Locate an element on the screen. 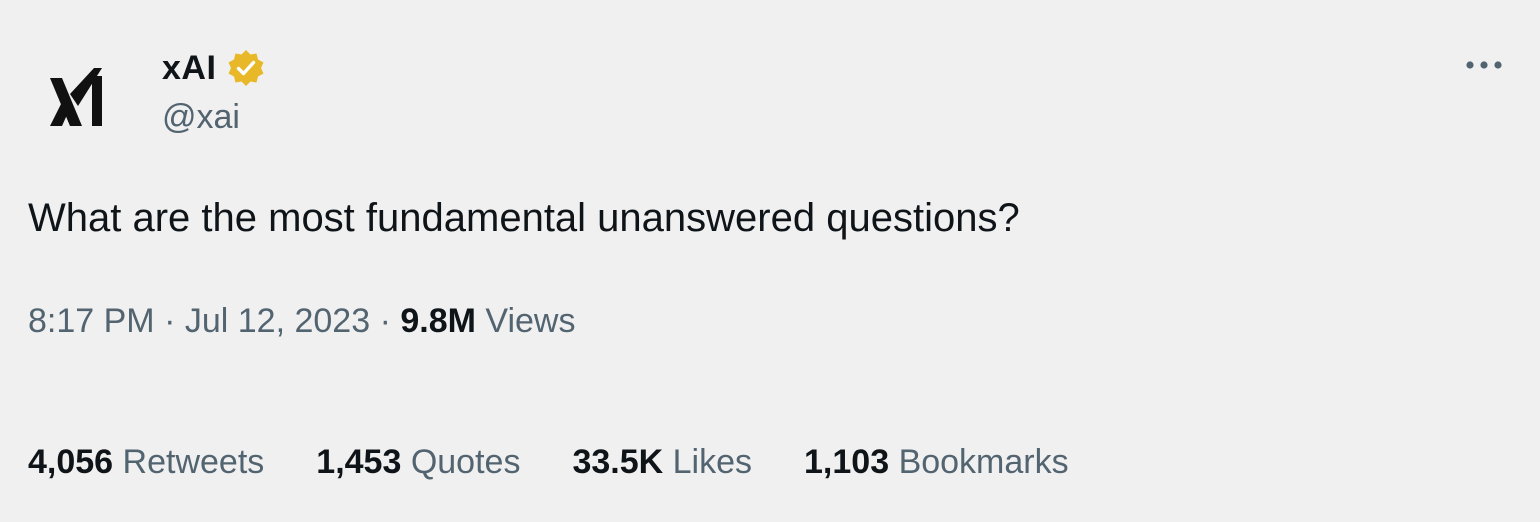 The height and width of the screenshot is (522, 1540). tweet-time: 8:17 PM is located at coordinates (91, 321).